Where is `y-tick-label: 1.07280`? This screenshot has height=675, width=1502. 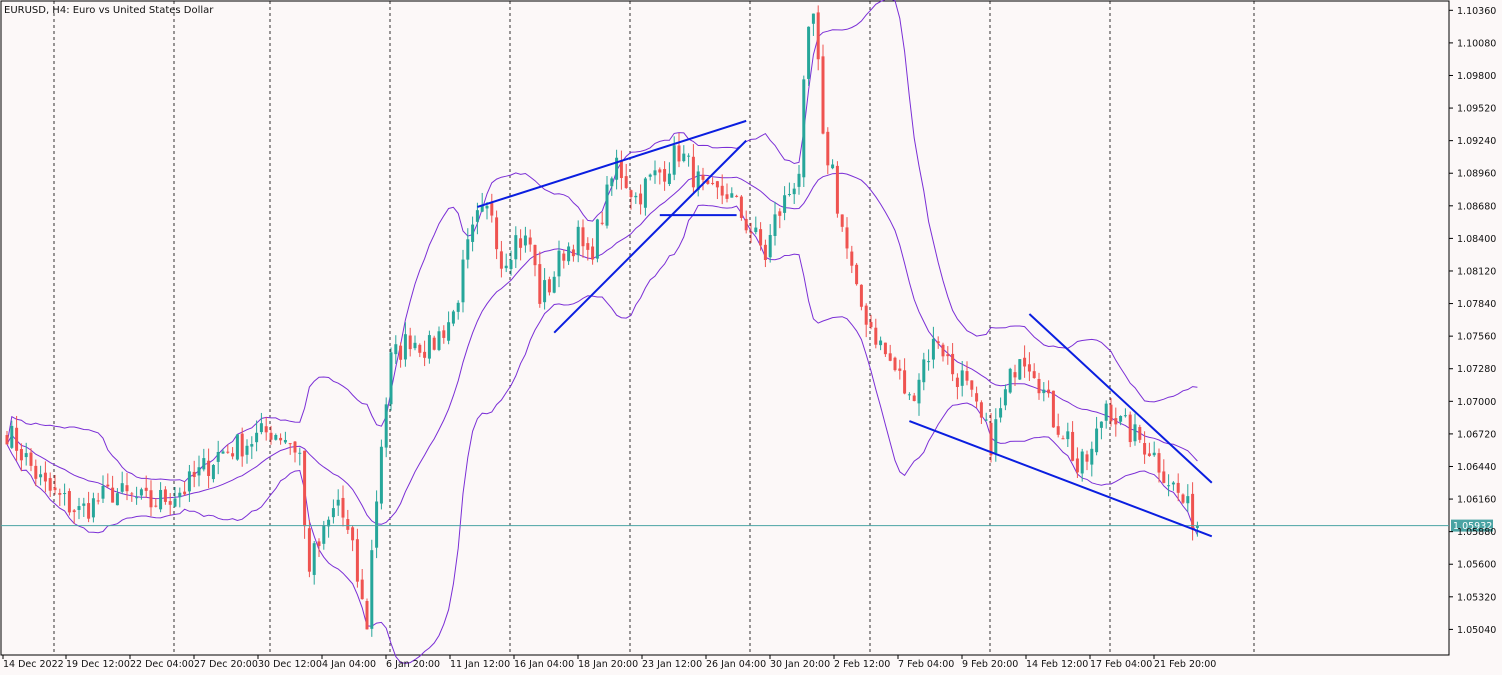
y-tick-label: 1.07280 is located at coordinates (1476, 369).